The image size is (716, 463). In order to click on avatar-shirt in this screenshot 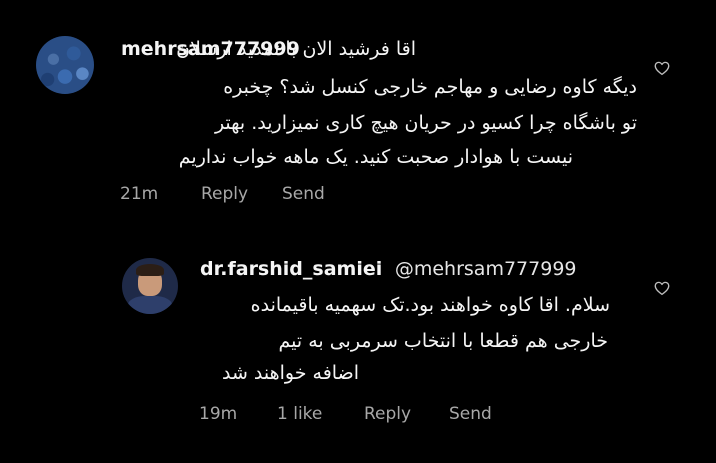, I will do `click(150, 305)`.